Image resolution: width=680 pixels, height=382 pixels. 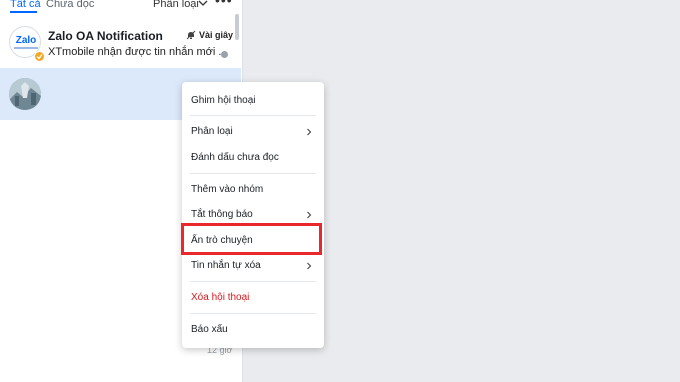 I want to click on chevron-down-icon, so click(x=203, y=4).